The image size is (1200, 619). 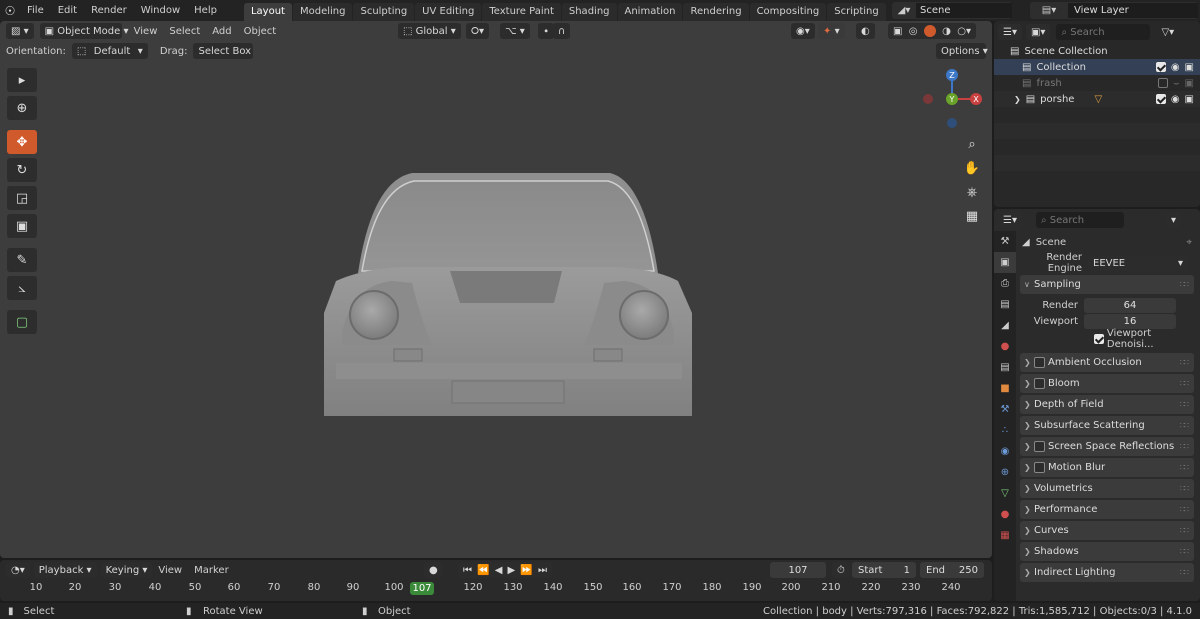 I want to click on outliner-editor-type-button: ☰▾, so click(x=1010, y=32).